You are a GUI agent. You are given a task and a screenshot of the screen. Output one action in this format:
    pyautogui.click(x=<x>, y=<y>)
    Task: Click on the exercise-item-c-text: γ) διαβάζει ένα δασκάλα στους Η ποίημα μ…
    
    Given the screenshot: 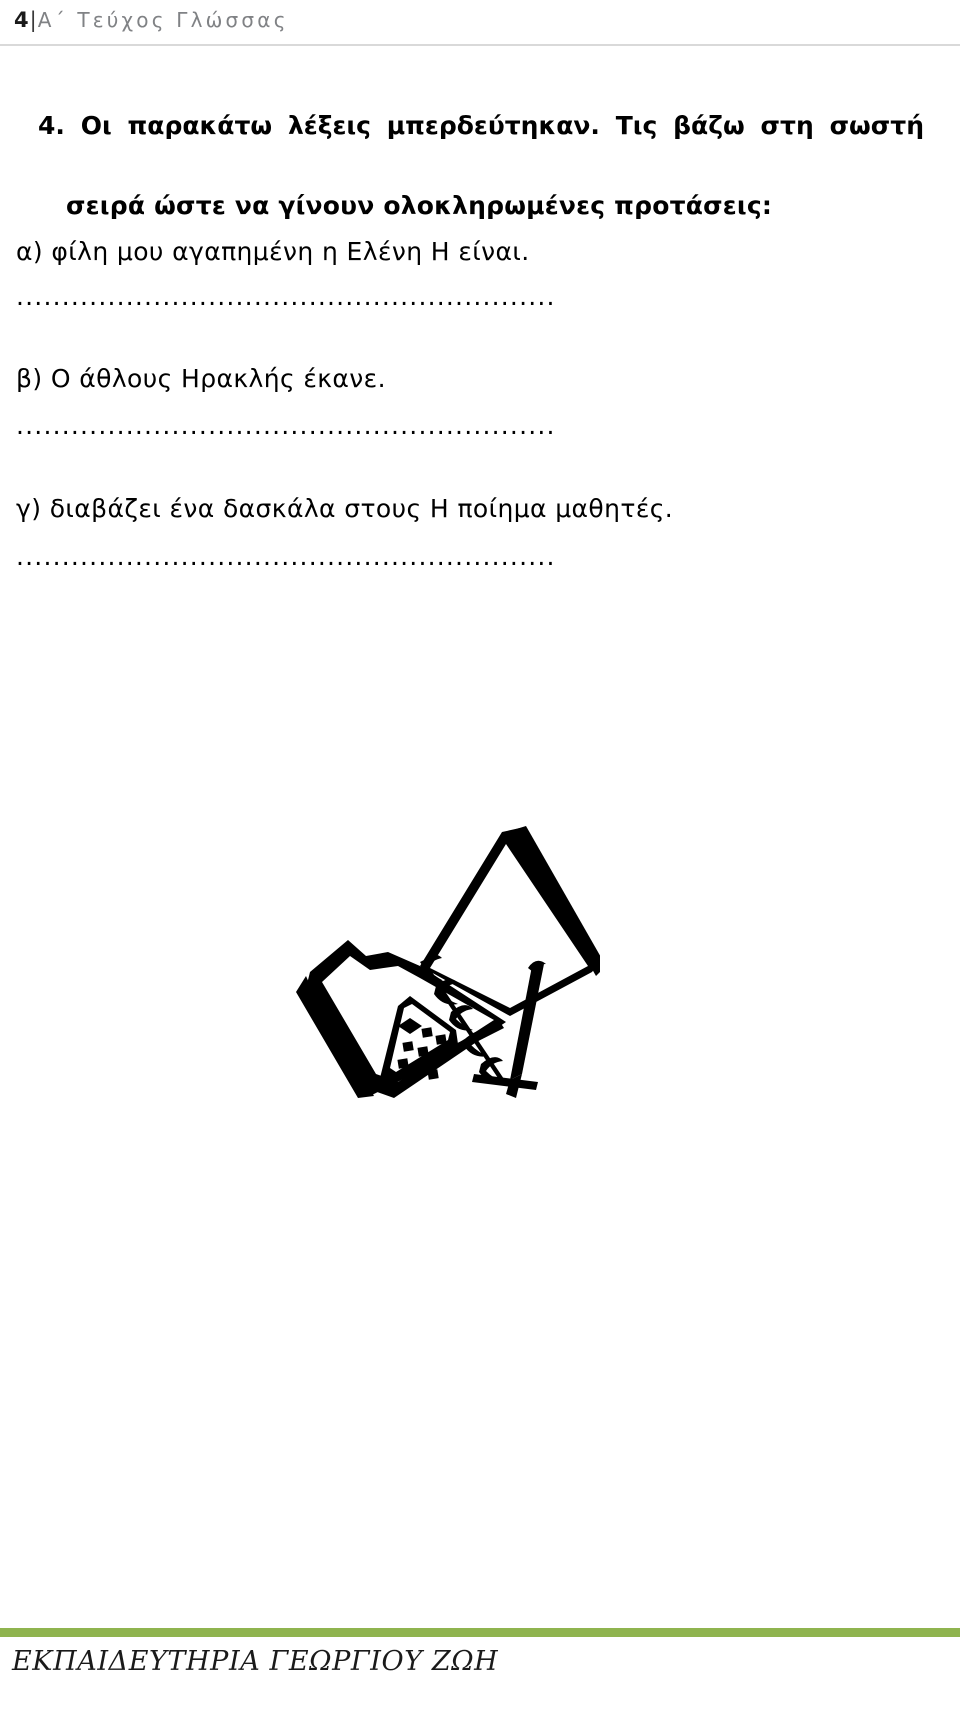 What is the action you would take?
    pyautogui.click(x=345, y=508)
    